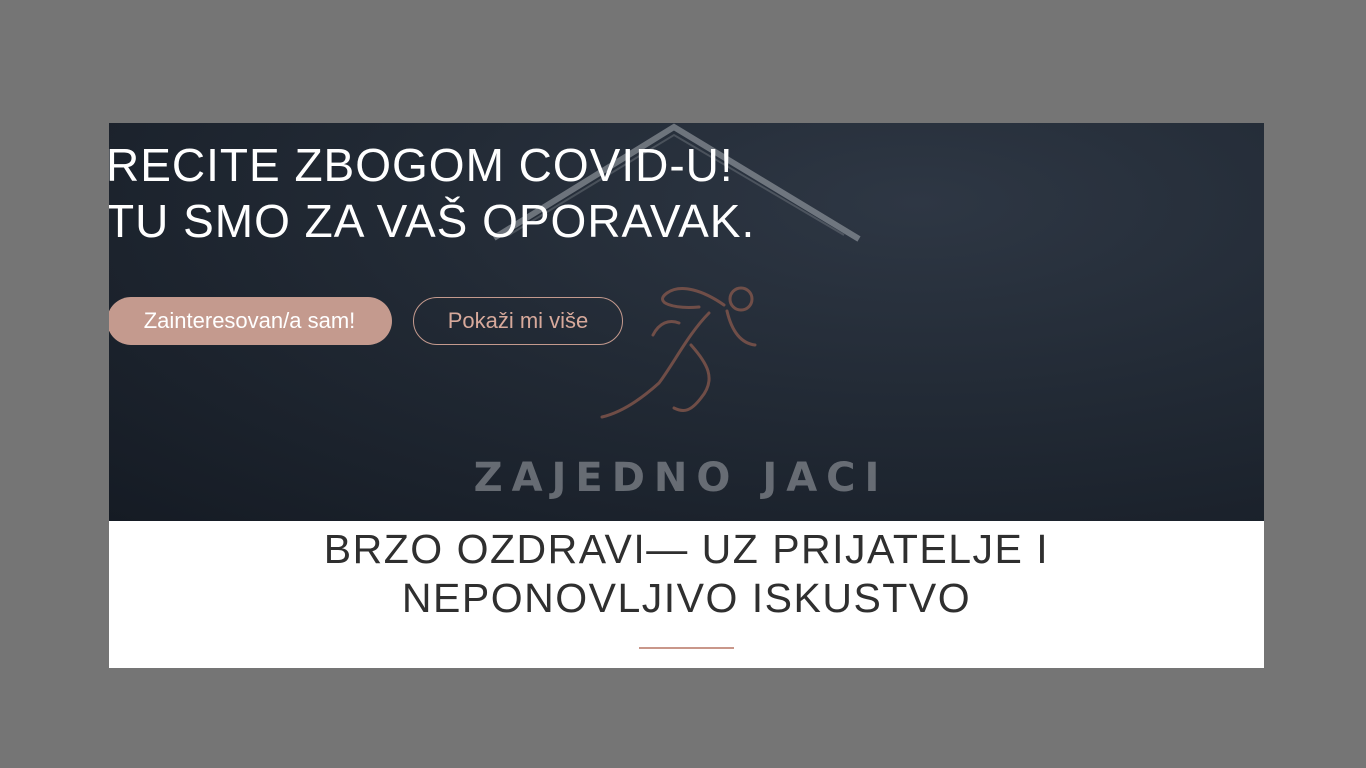  I want to click on section-title-line-2: NEPONOVLJIVO ISKUSTVO, so click(686, 598).